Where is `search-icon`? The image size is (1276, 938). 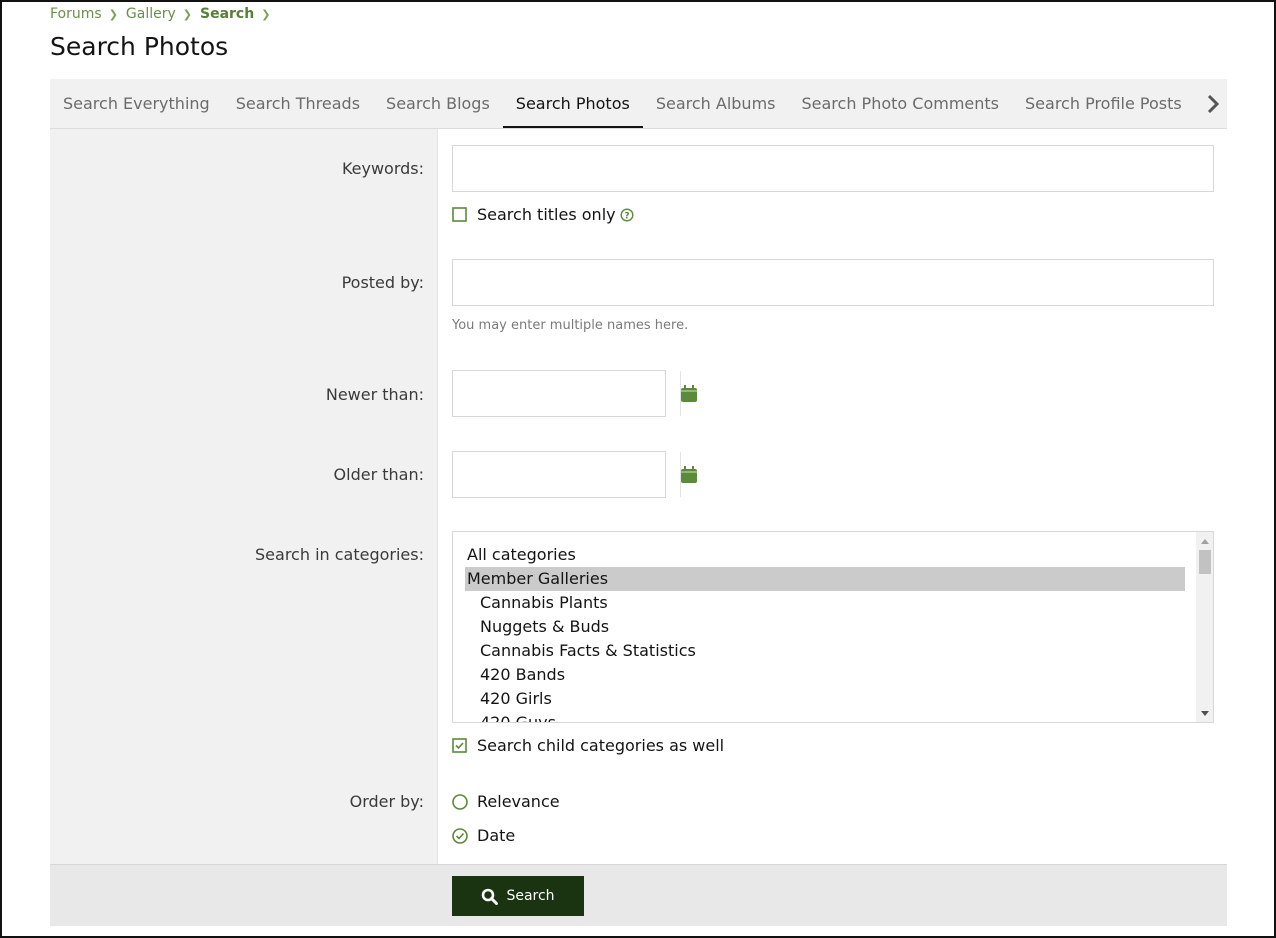
search-icon is located at coordinates (490, 896).